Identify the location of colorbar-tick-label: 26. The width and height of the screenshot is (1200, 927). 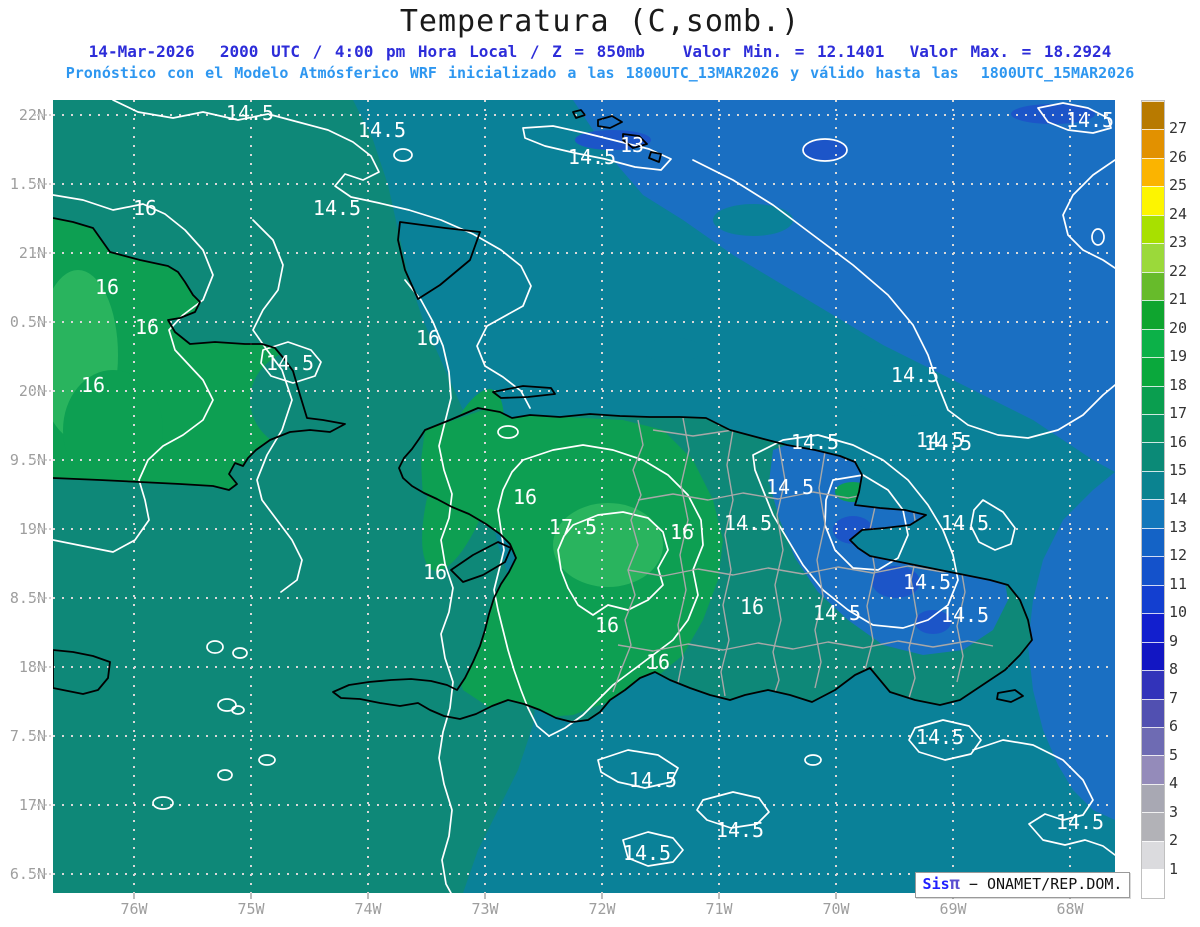
(1178, 156).